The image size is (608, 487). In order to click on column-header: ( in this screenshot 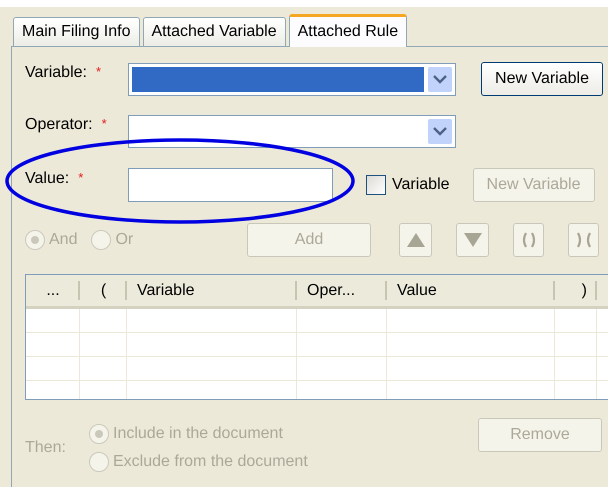, I will do `click(103, 290)`.